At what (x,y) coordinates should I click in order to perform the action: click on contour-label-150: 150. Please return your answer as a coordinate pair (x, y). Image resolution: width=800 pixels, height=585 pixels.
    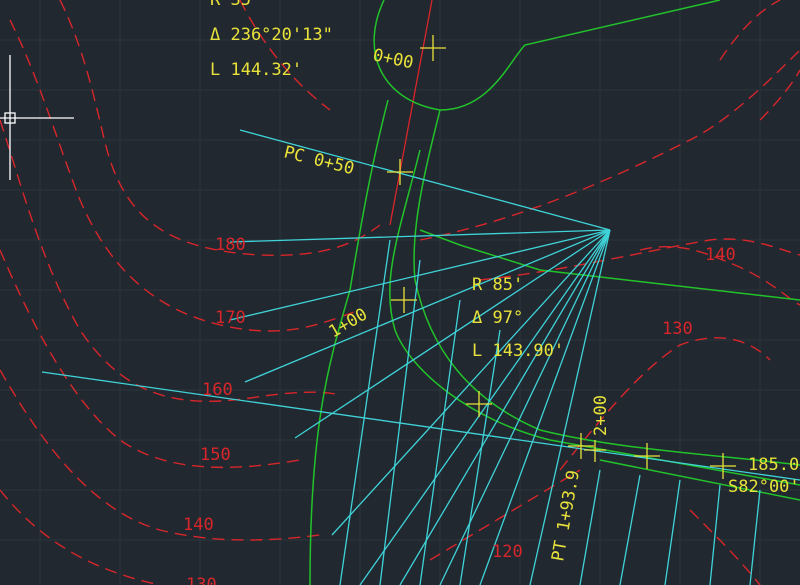
    Looking at the image, I should click on (215, 455).